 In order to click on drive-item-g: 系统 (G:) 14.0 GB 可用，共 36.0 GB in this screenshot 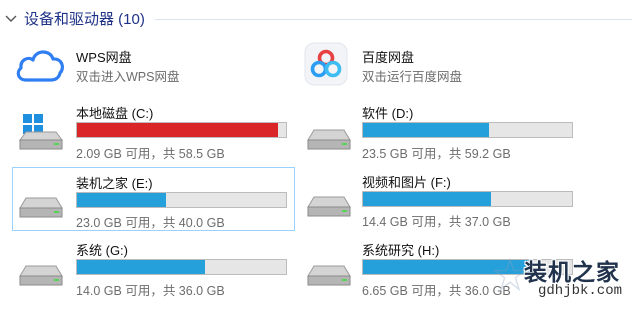, I will do `click(154, 267)`.